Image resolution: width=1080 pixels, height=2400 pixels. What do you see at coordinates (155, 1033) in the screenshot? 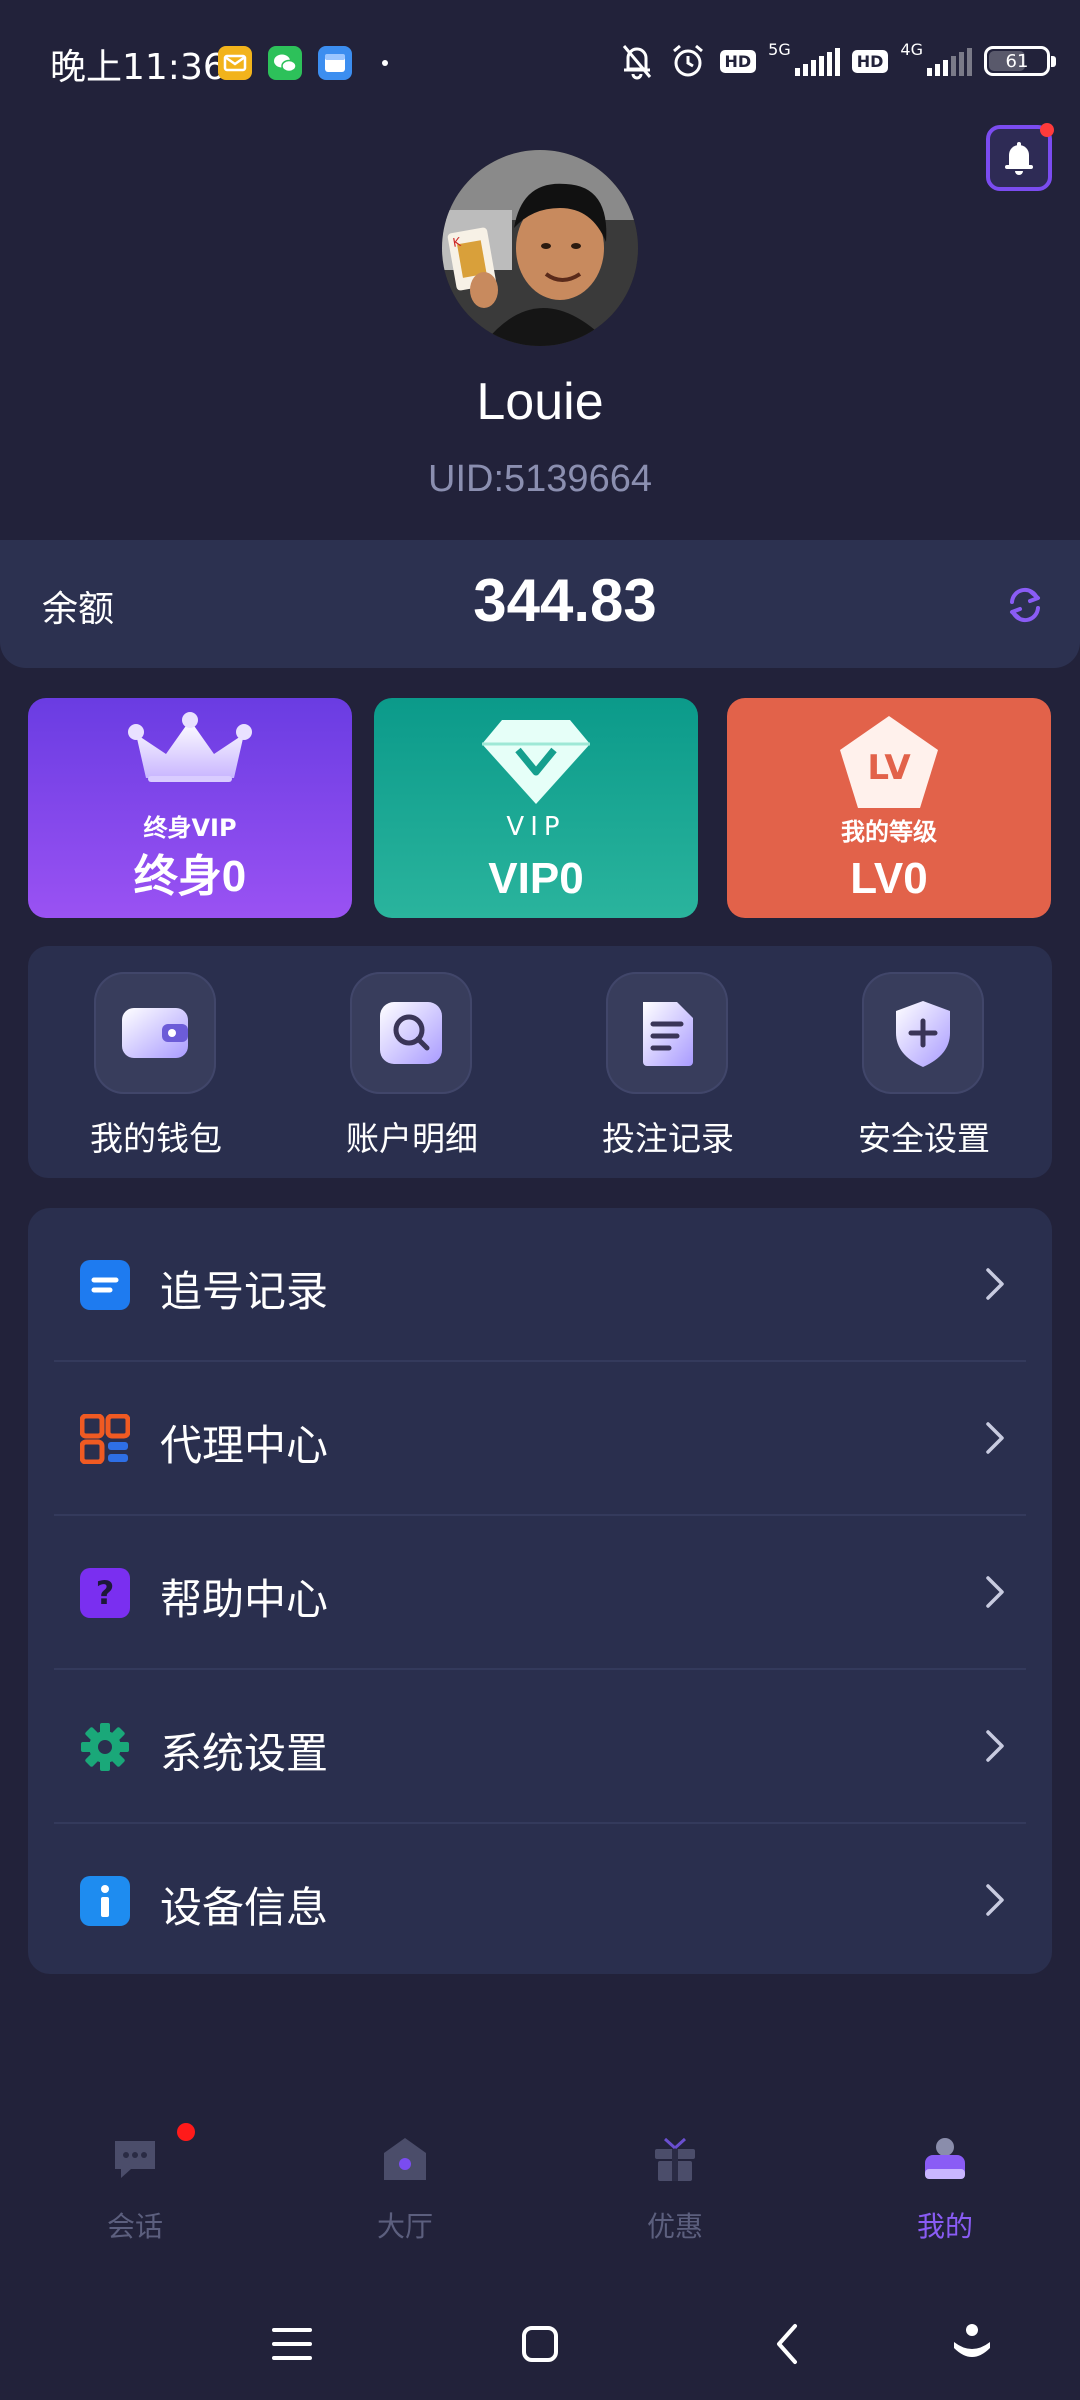
I see `wallet-icon` at bounding box center [155, 1033].